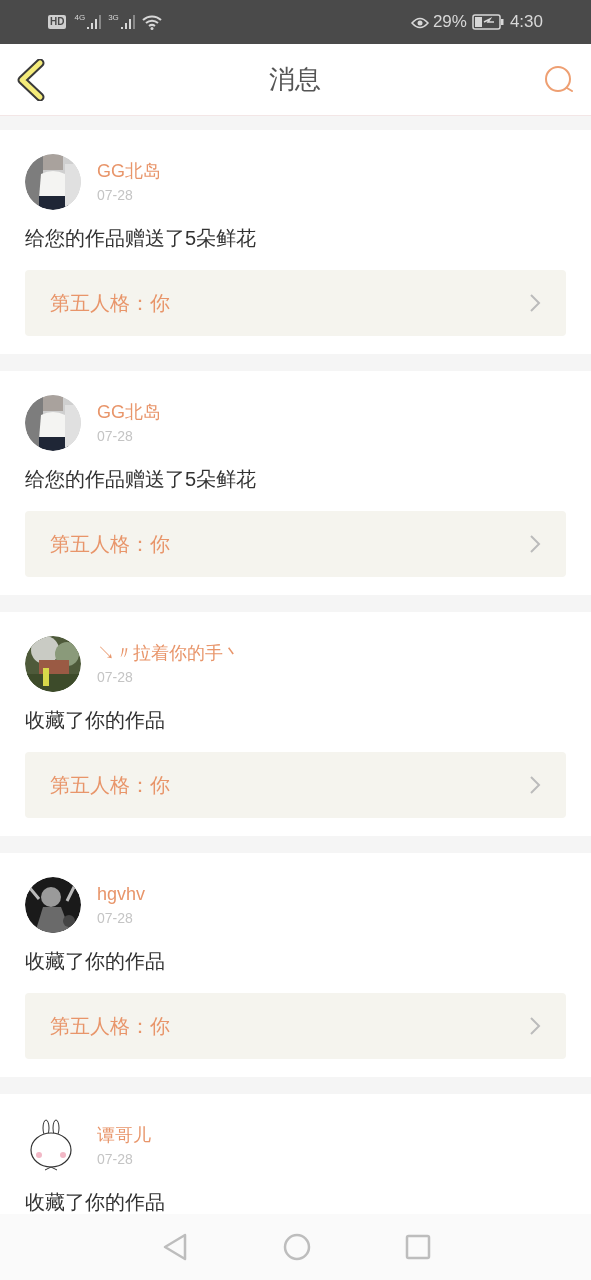 Image resolution: width=591 pixels, height=1280 pixels. What do you see at coordinates (296, 1247) in the screenshot?
I see `home-icon` at bounding box center [296, 1247].